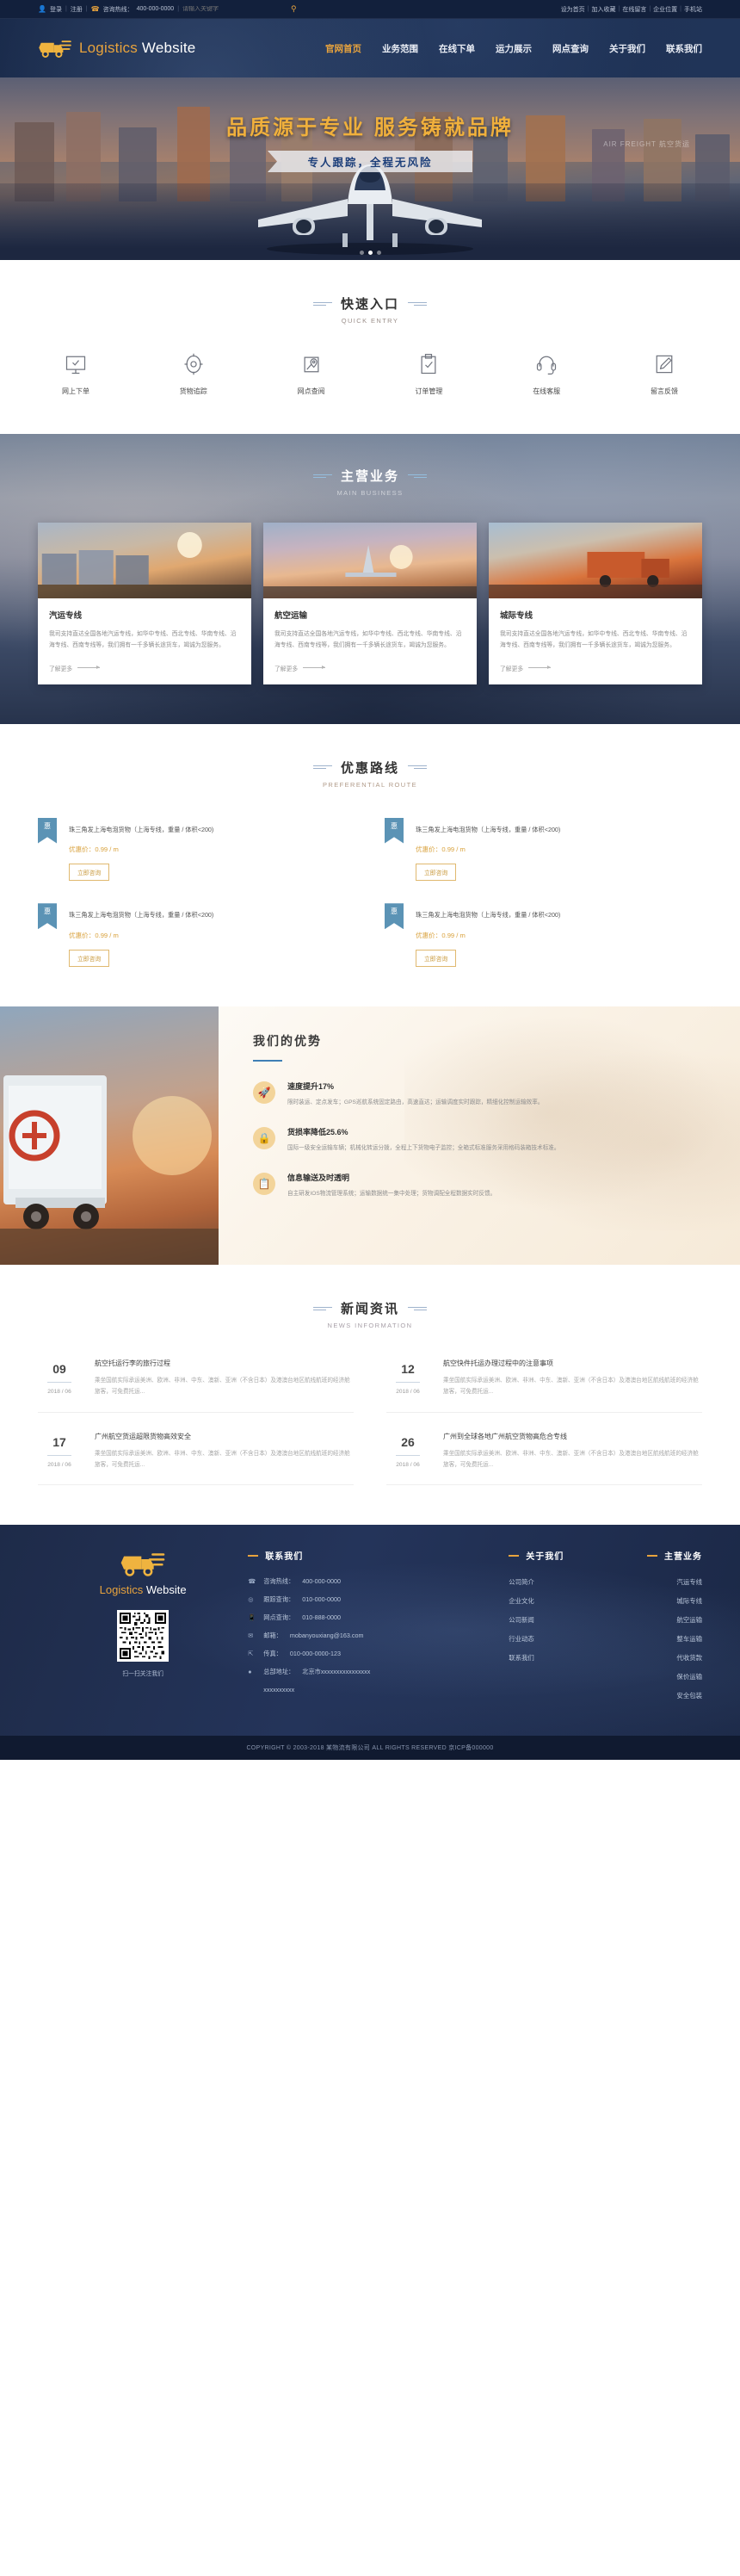 This screenshot has width=740, height=2576. What do you see at coordinates (656, 1639) in the screenshot?
I see `footer-biz-full-truck: 整车运输` at bounding box center [656, 1639].